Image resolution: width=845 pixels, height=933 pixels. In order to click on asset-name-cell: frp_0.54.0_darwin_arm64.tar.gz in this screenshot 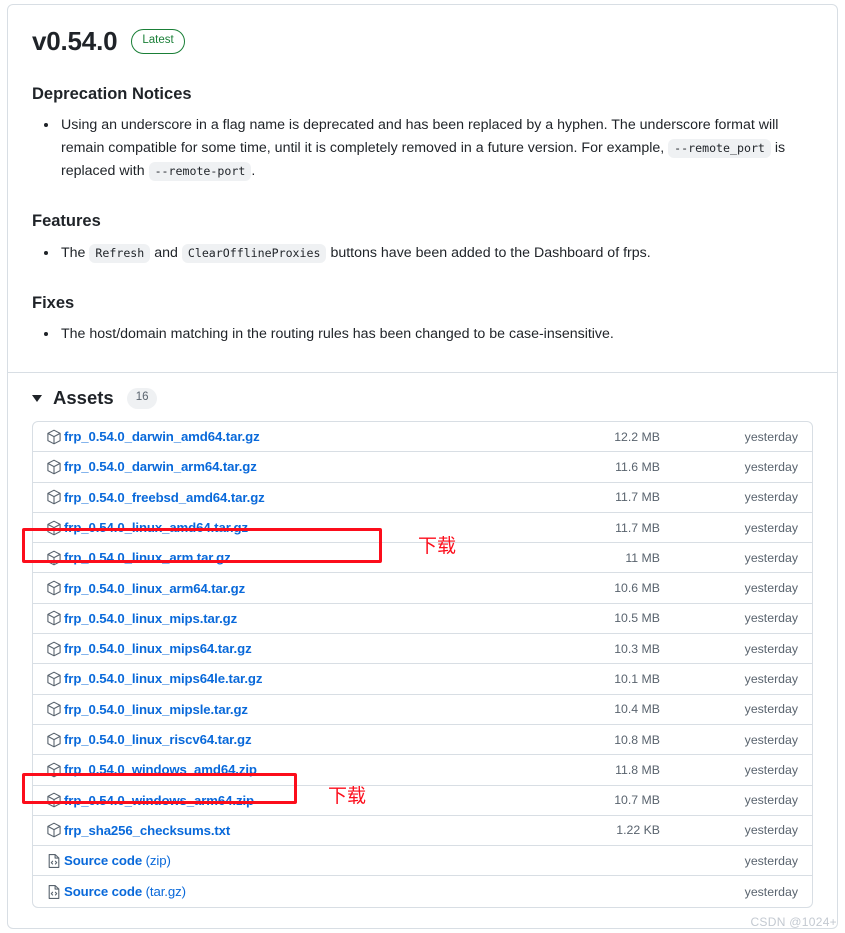, I will do `click(287, 467)`.